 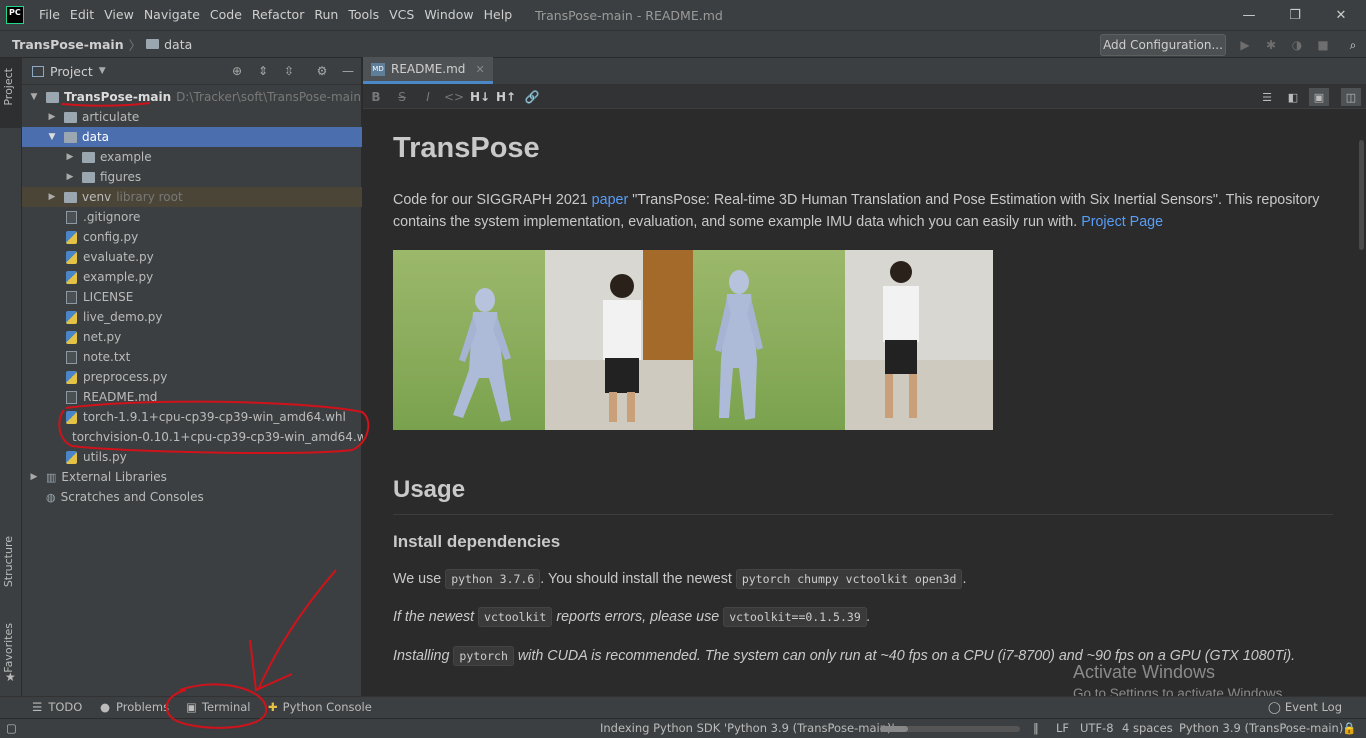 What do you see at coordinates (1122, 222) in the screenshot?
I see `project-page-link: Project Page` at bounding box center [1122, 222].